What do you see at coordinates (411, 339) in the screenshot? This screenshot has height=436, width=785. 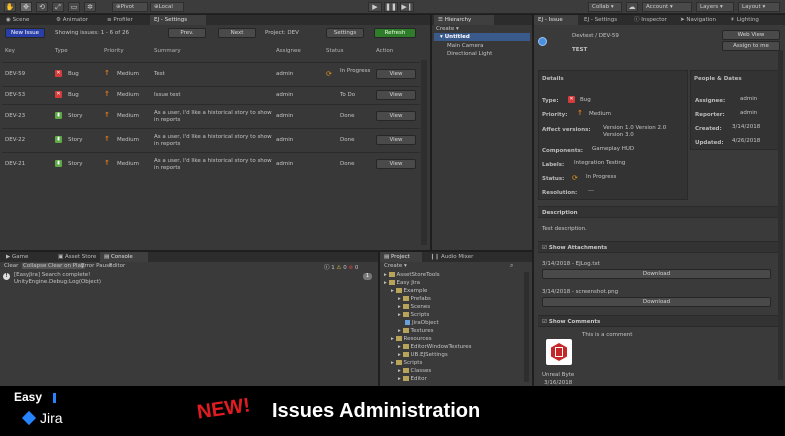 I see `project-tree-item: ▸ Resources` at bounding box center [411, 339].